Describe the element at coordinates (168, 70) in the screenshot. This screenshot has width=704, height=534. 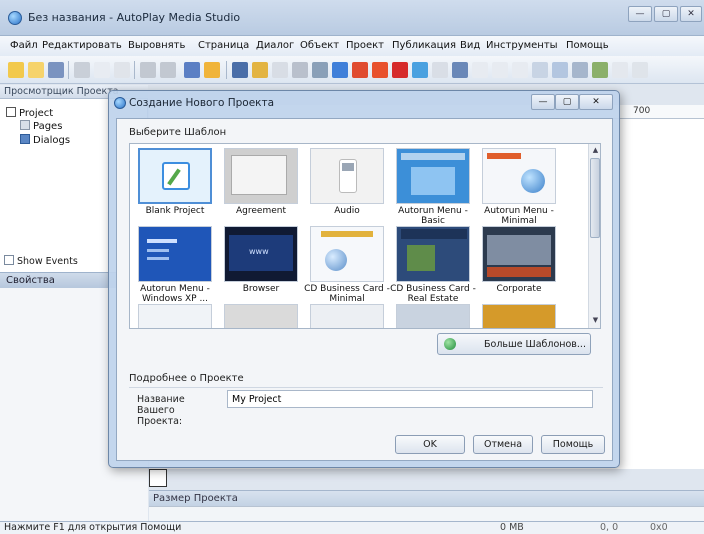
I see `redo-icon` at that location.